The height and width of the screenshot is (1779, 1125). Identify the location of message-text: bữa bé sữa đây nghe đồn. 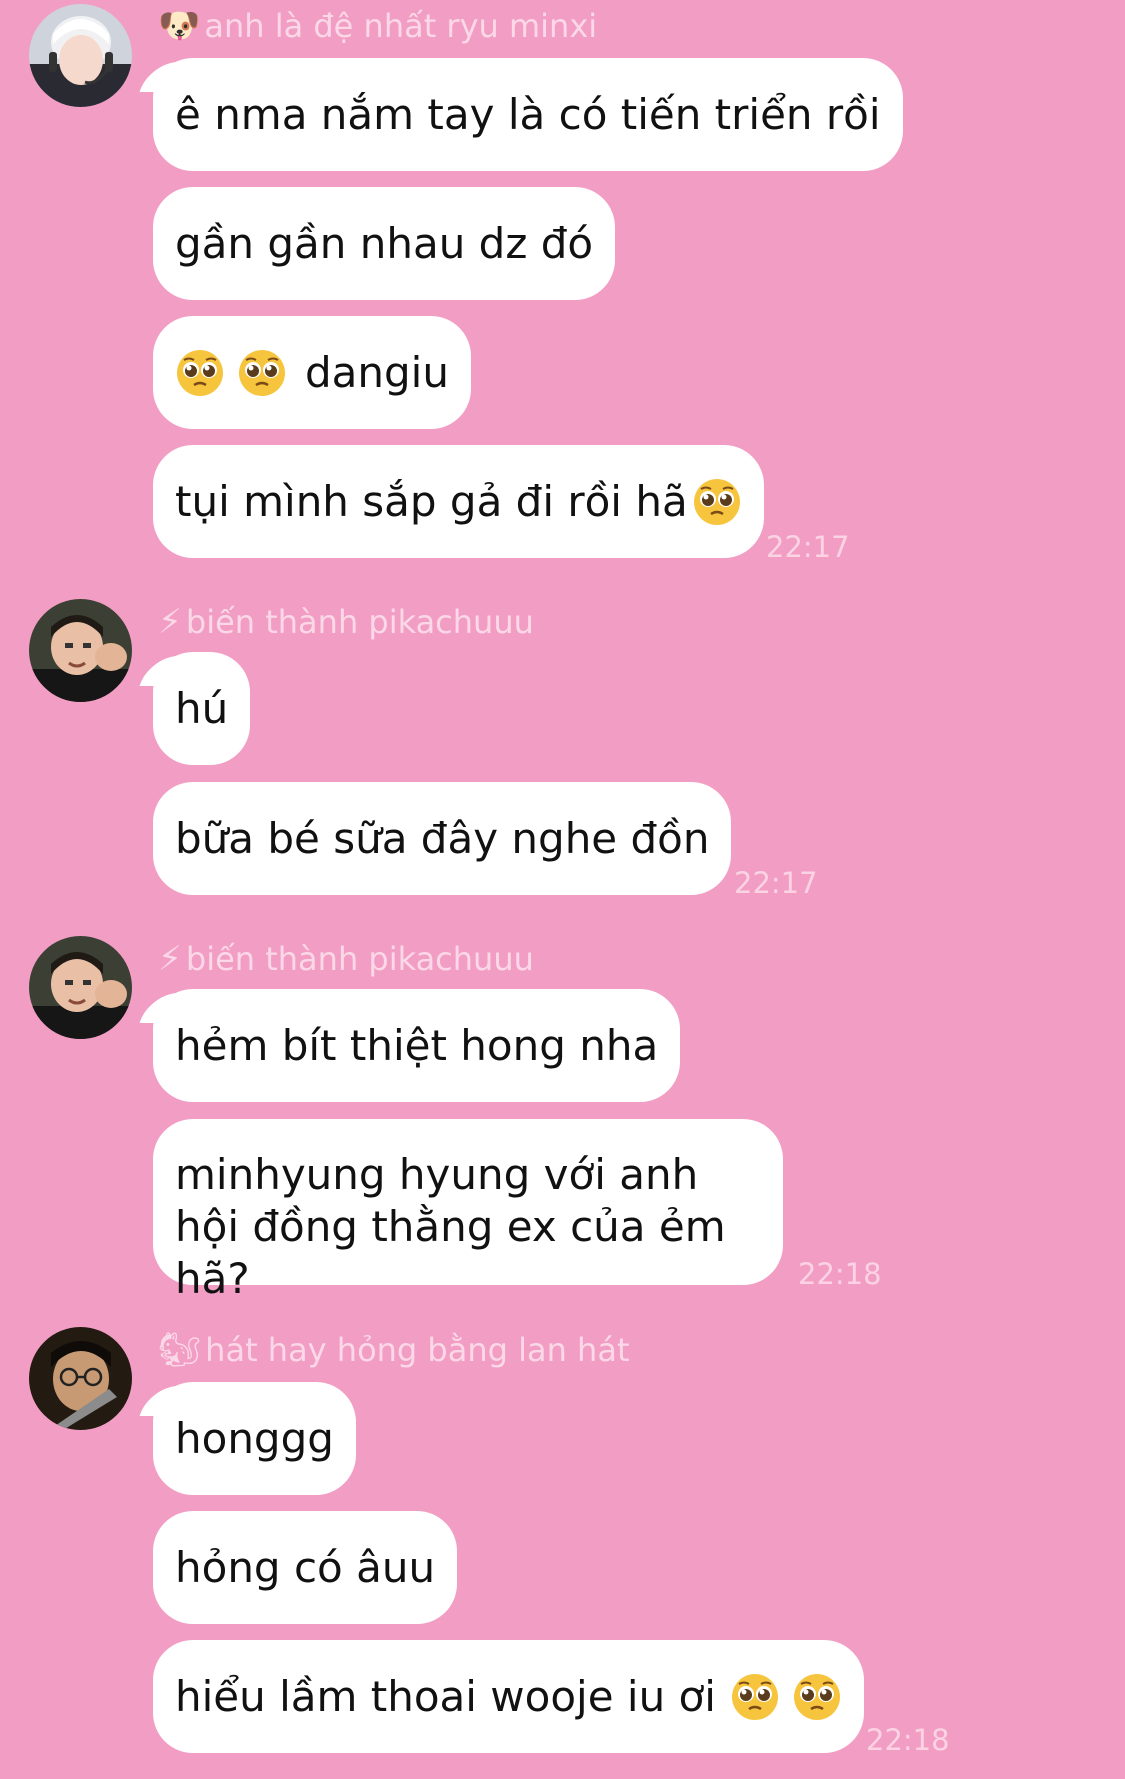
(442, 838).